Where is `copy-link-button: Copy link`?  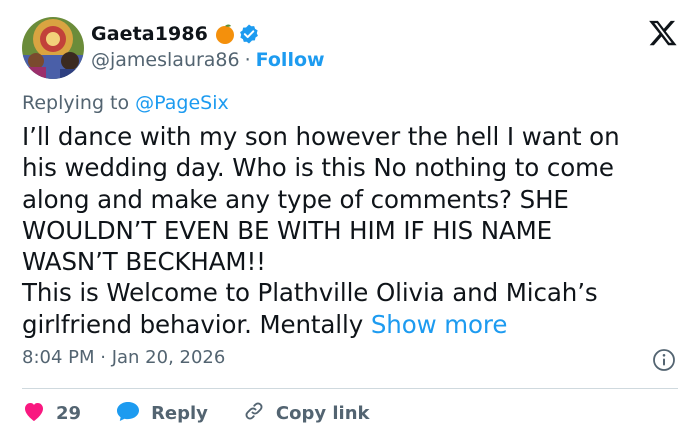 copy-link-button: Copy link is located at coordinates (306, 413).